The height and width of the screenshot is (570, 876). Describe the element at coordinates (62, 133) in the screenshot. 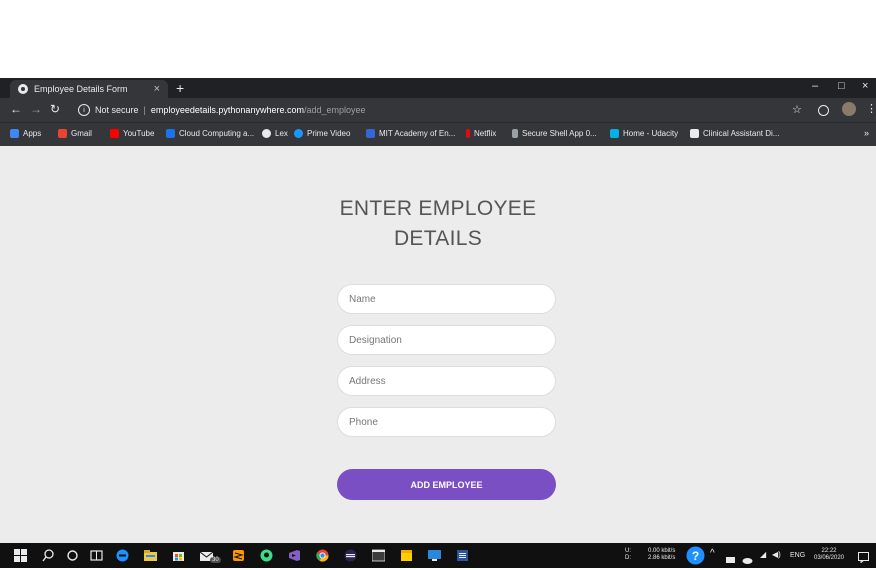

I see `gmail-icon` at that location.